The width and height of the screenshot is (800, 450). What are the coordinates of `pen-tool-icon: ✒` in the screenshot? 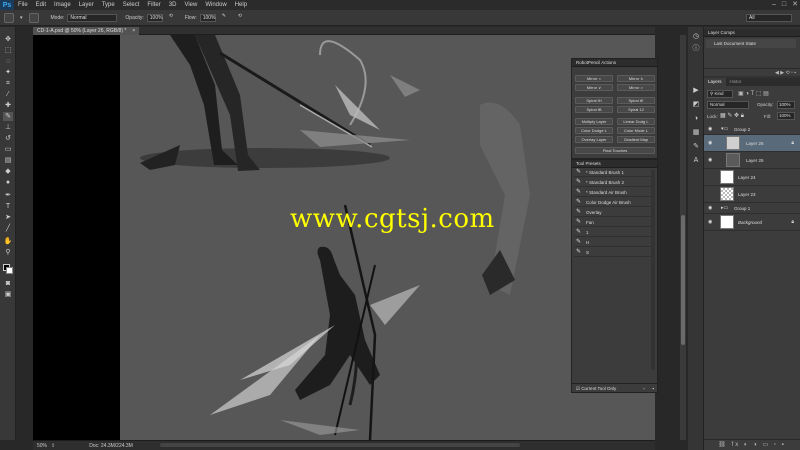 It's located at (8, 195).